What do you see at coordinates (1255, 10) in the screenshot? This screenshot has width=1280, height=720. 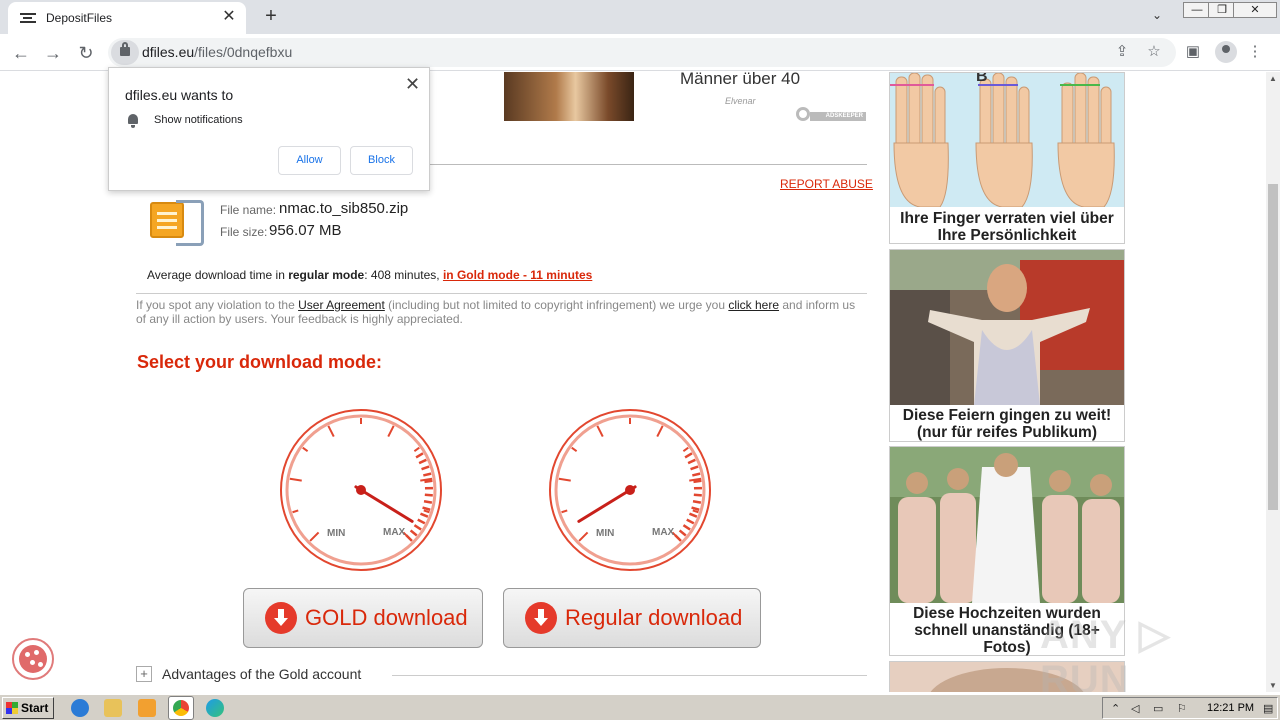 I see `close-window-button: ✕` at bounding box center [1255, 10].